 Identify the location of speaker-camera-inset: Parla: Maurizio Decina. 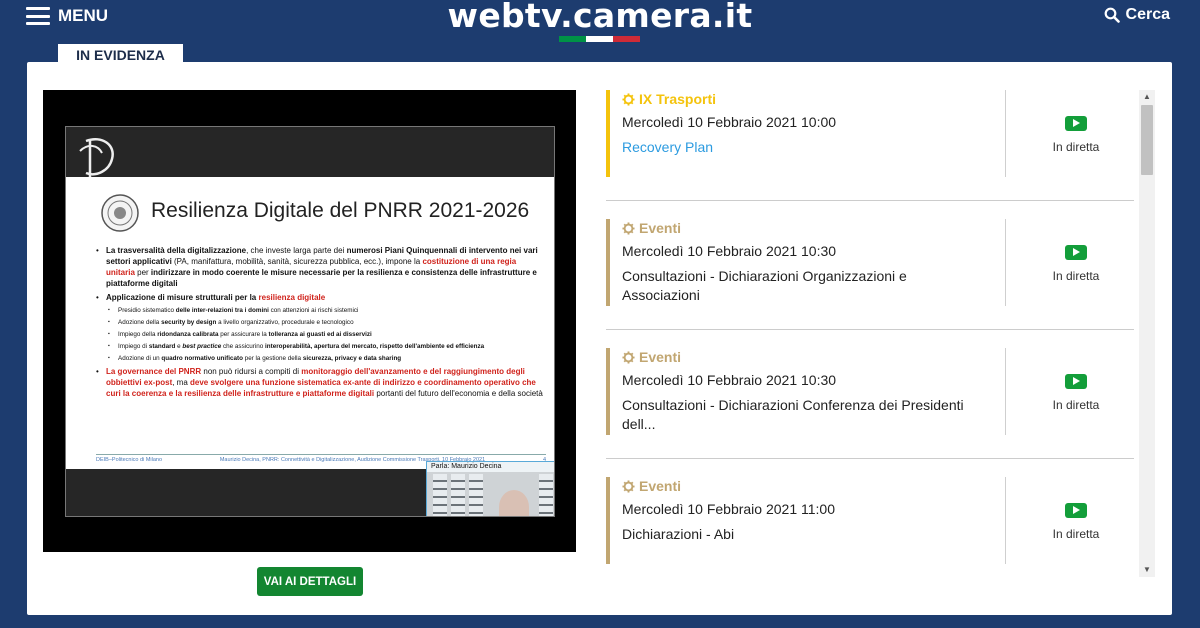
(490, 488).